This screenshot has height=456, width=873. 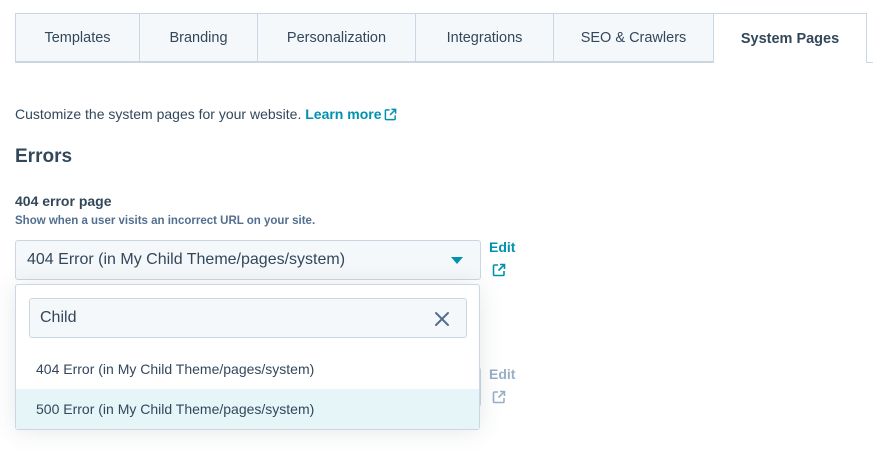 I want to click on dropdown-search-input, so click(x=248, y=318).